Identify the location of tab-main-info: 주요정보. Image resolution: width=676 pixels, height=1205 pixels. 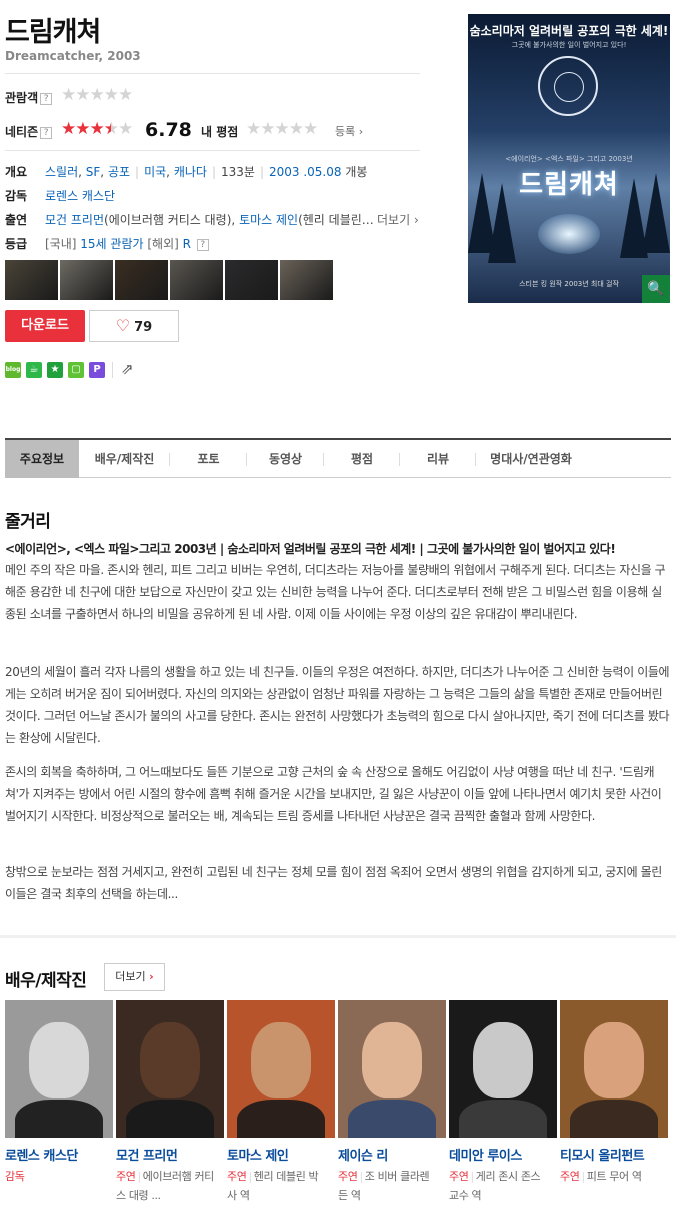
(42, 459).